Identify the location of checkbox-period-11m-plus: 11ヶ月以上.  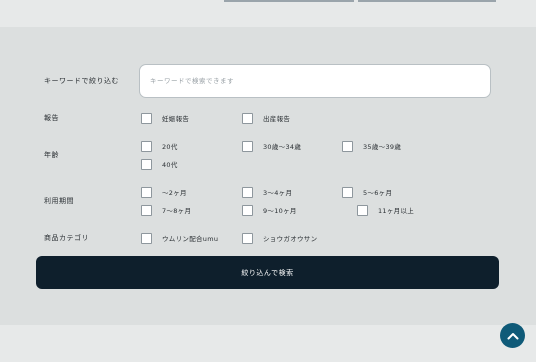
(385, 210).